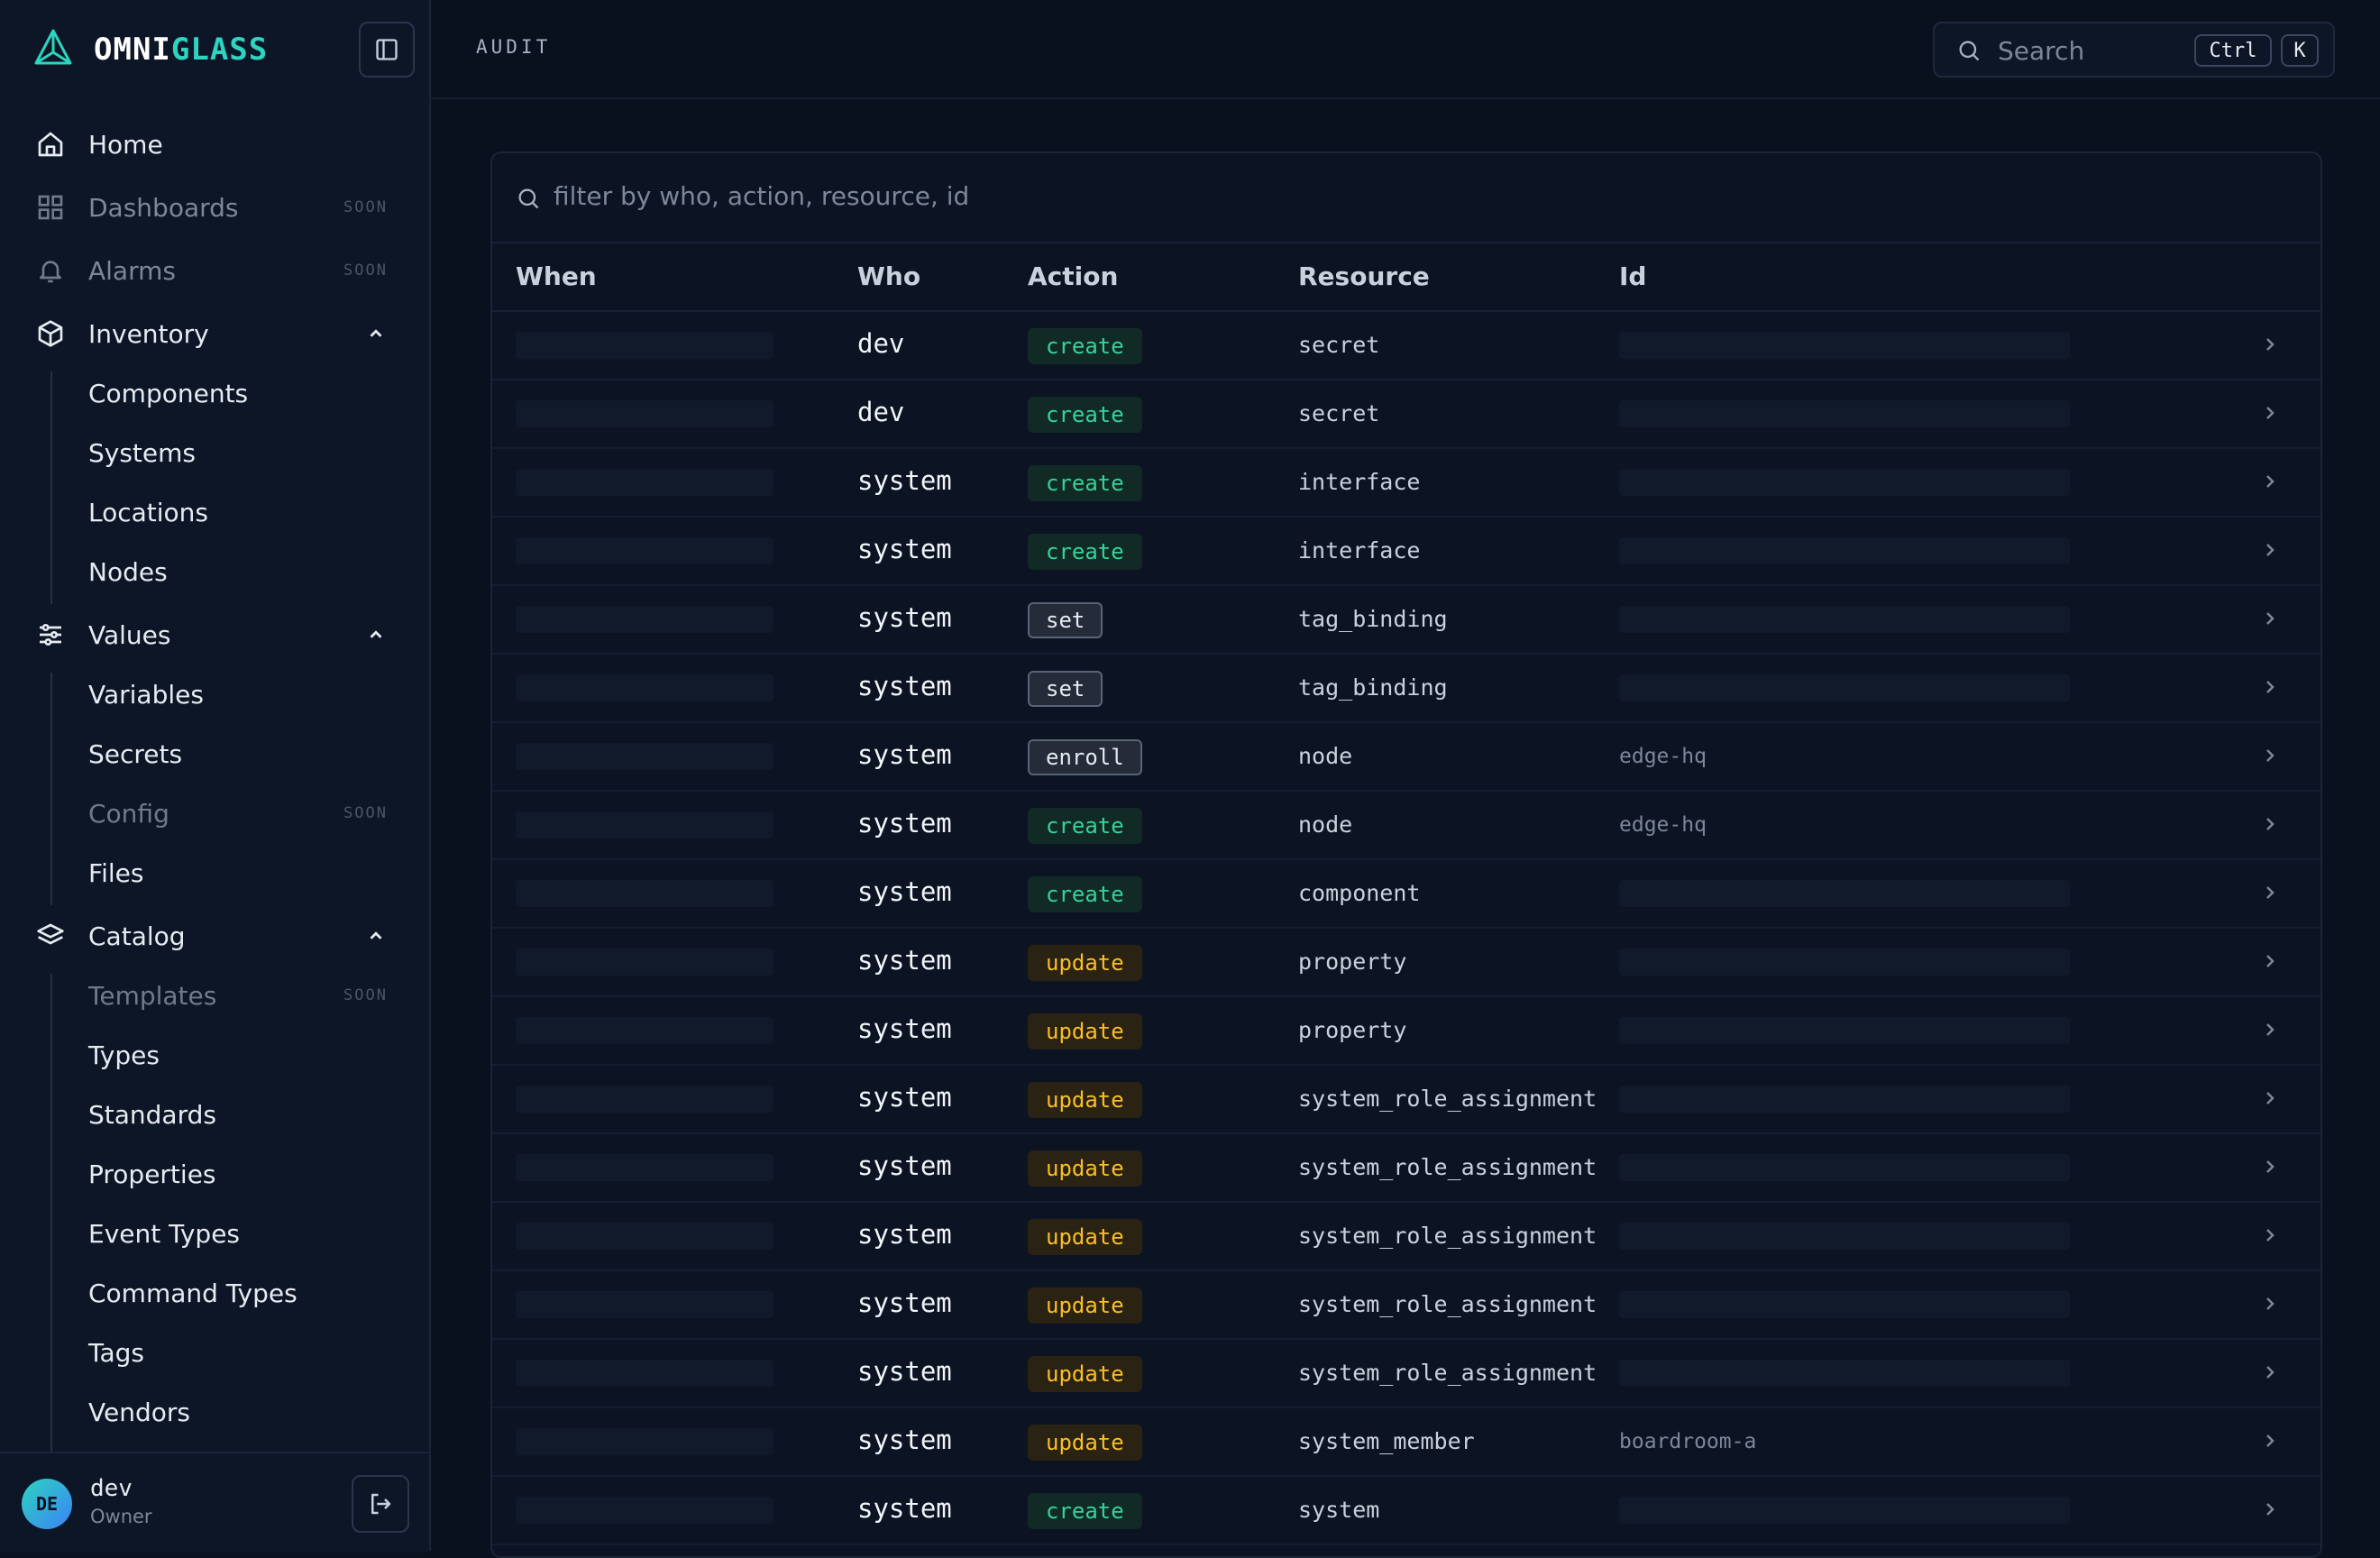 The height and width of the screenshot is (1558, 2380). Describe the element at coordinates (246, 1412) in the screenshot. I see `nav-vendors: Vendors` at that location.